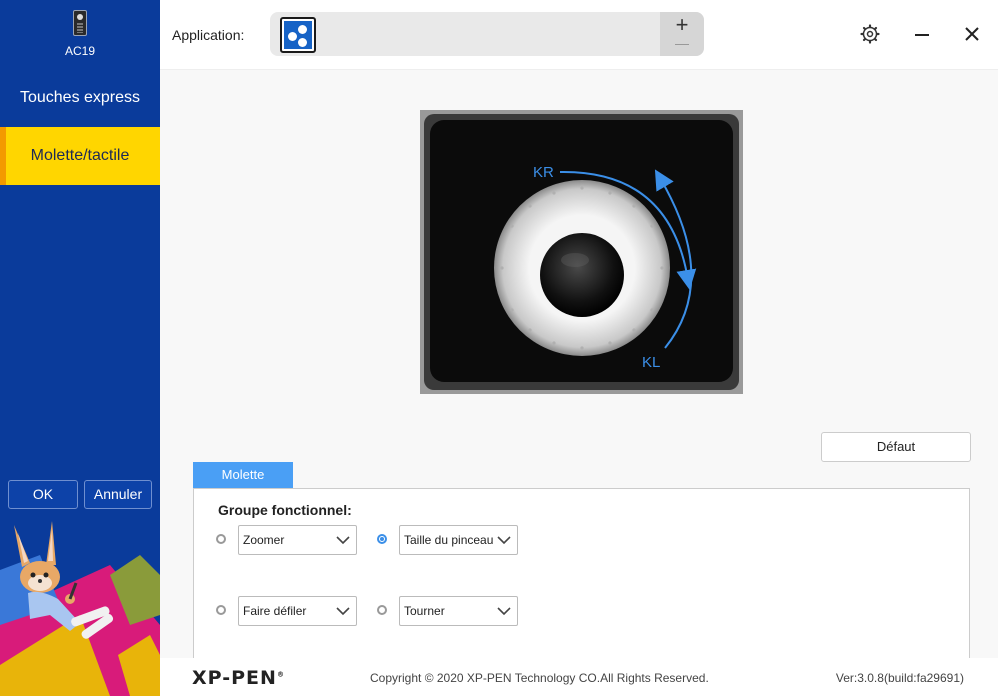 The width and height of the screenshot is (998, 696). I want to click on top-bar: Application: +, so click(579, 35).